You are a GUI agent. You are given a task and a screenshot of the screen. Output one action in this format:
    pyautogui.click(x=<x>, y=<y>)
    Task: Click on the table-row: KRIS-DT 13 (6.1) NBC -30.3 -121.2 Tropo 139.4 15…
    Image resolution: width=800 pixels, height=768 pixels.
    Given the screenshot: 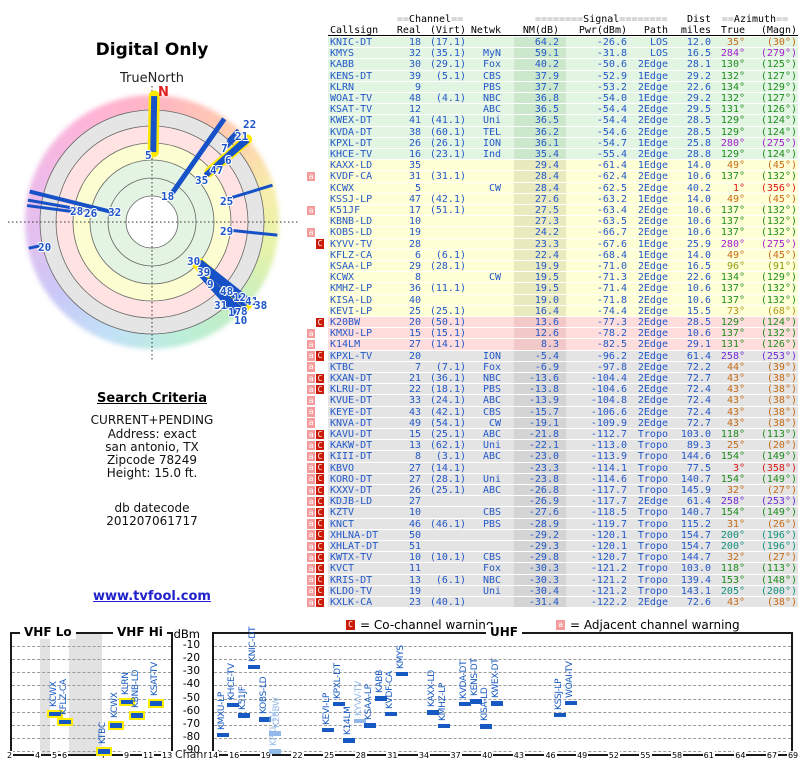 What is the action you would take?
    pyautogui.click(x=563, y=580)
    